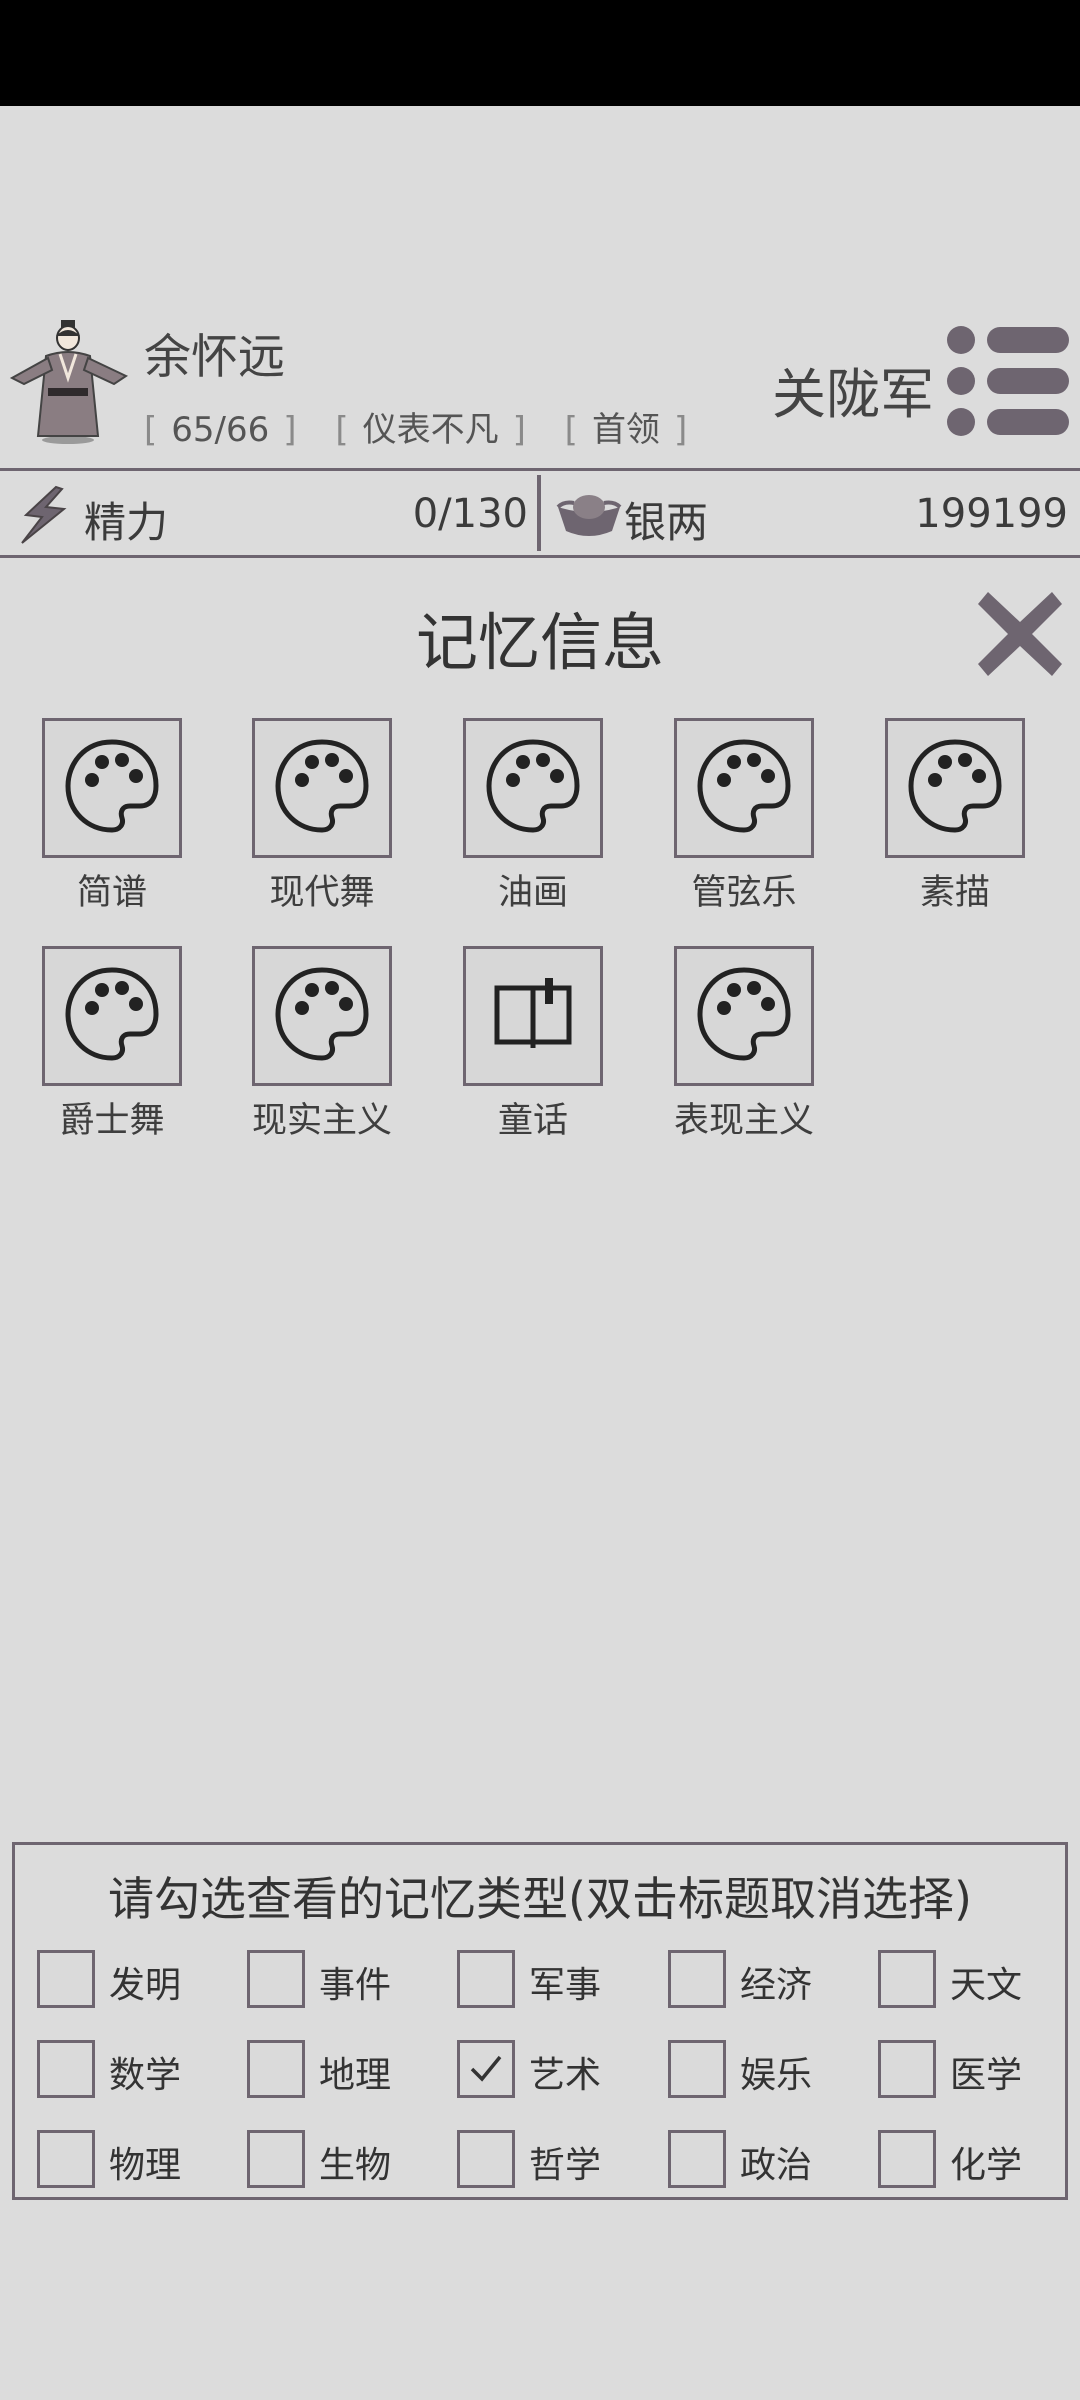 Image resolution: width=1080 pixels, height=2400 pixels. I want to click on filter-option: 化学, so click(973, 2160).